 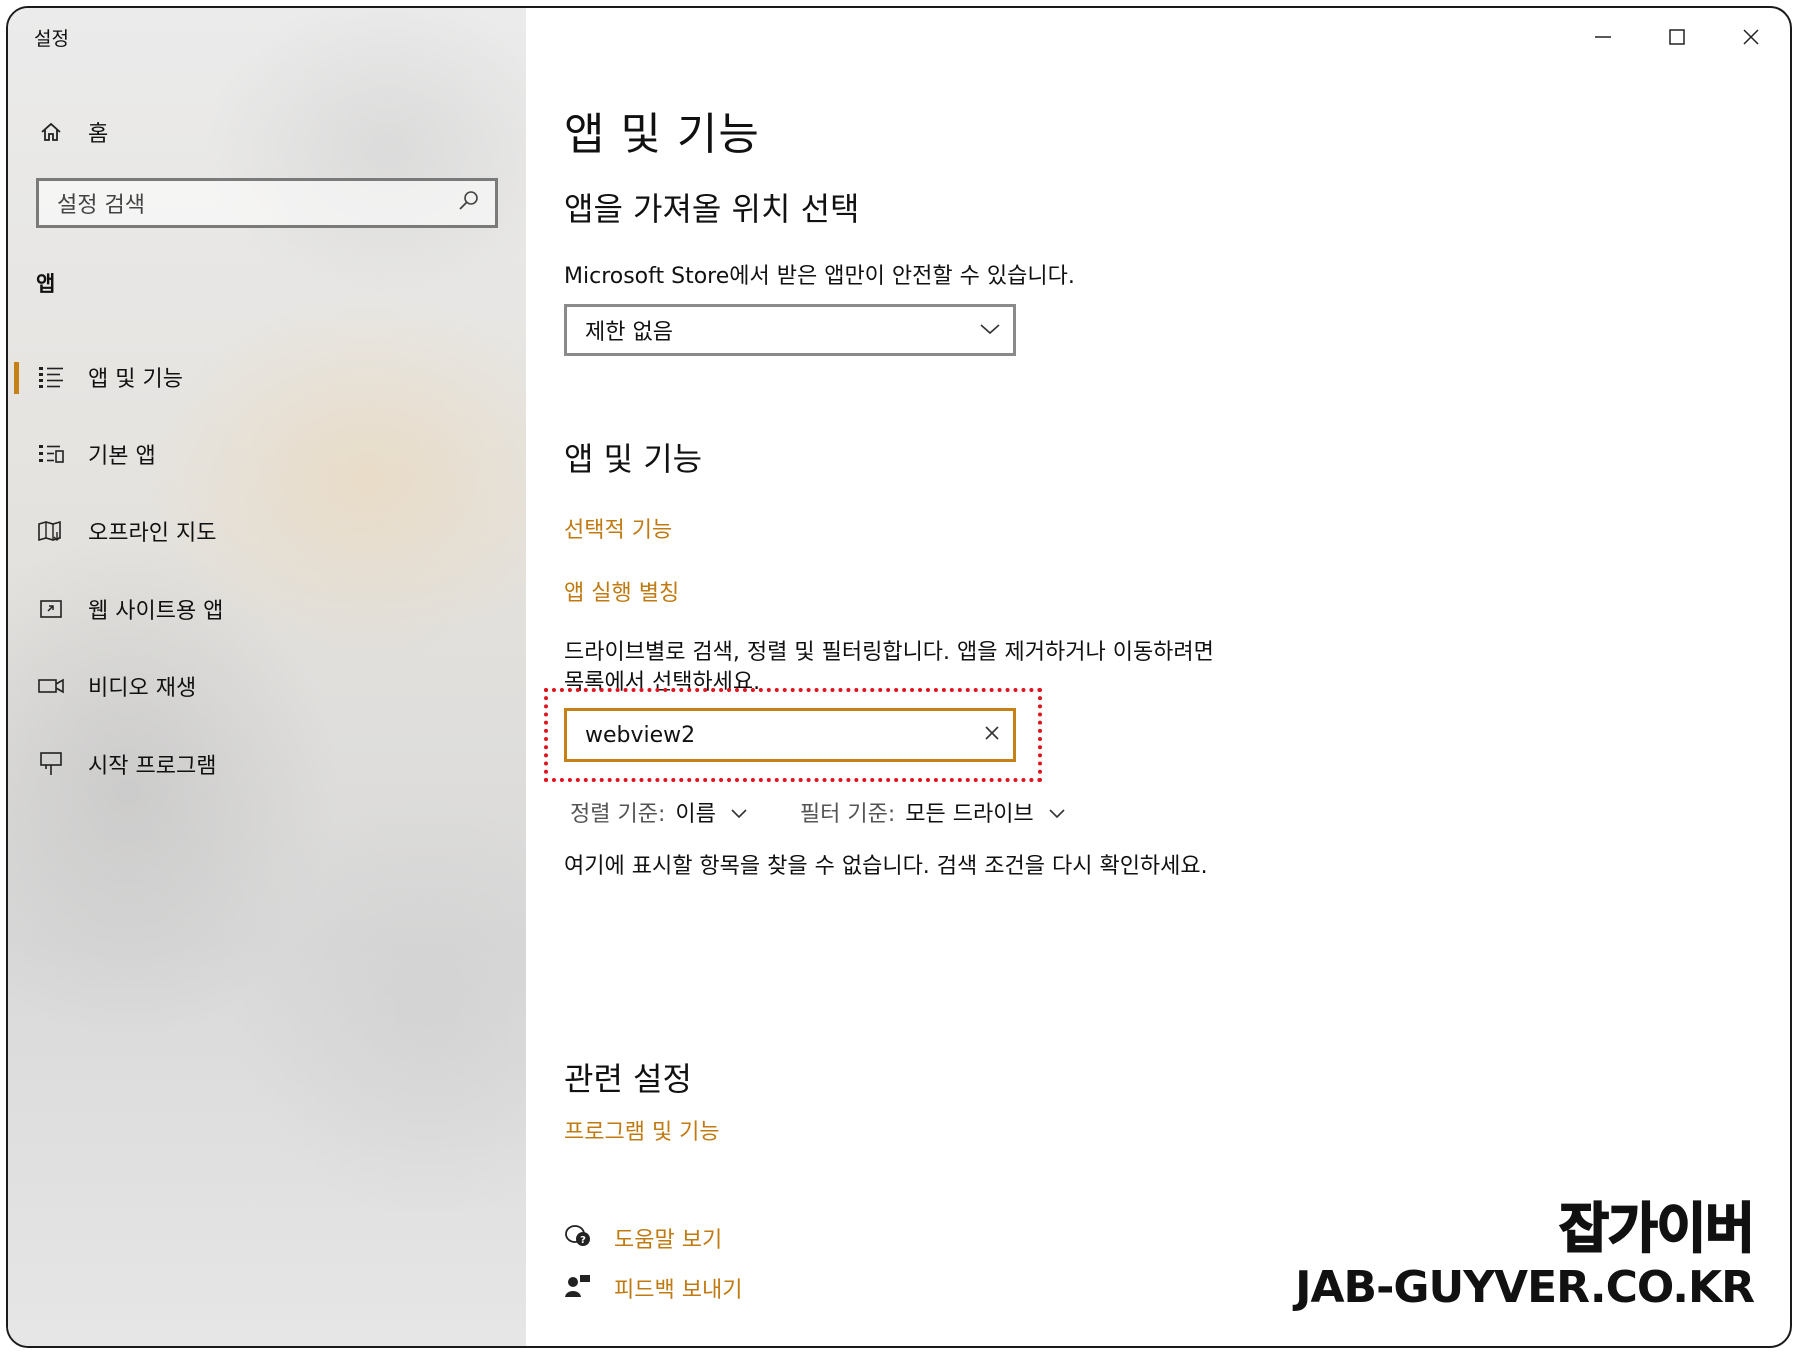 What do you see at coordinates (263, 609) in the screenshot?
I see `sidebar-item-apps-for-websites: 웹 사이트용 앱` at bounding box center [263, 609].